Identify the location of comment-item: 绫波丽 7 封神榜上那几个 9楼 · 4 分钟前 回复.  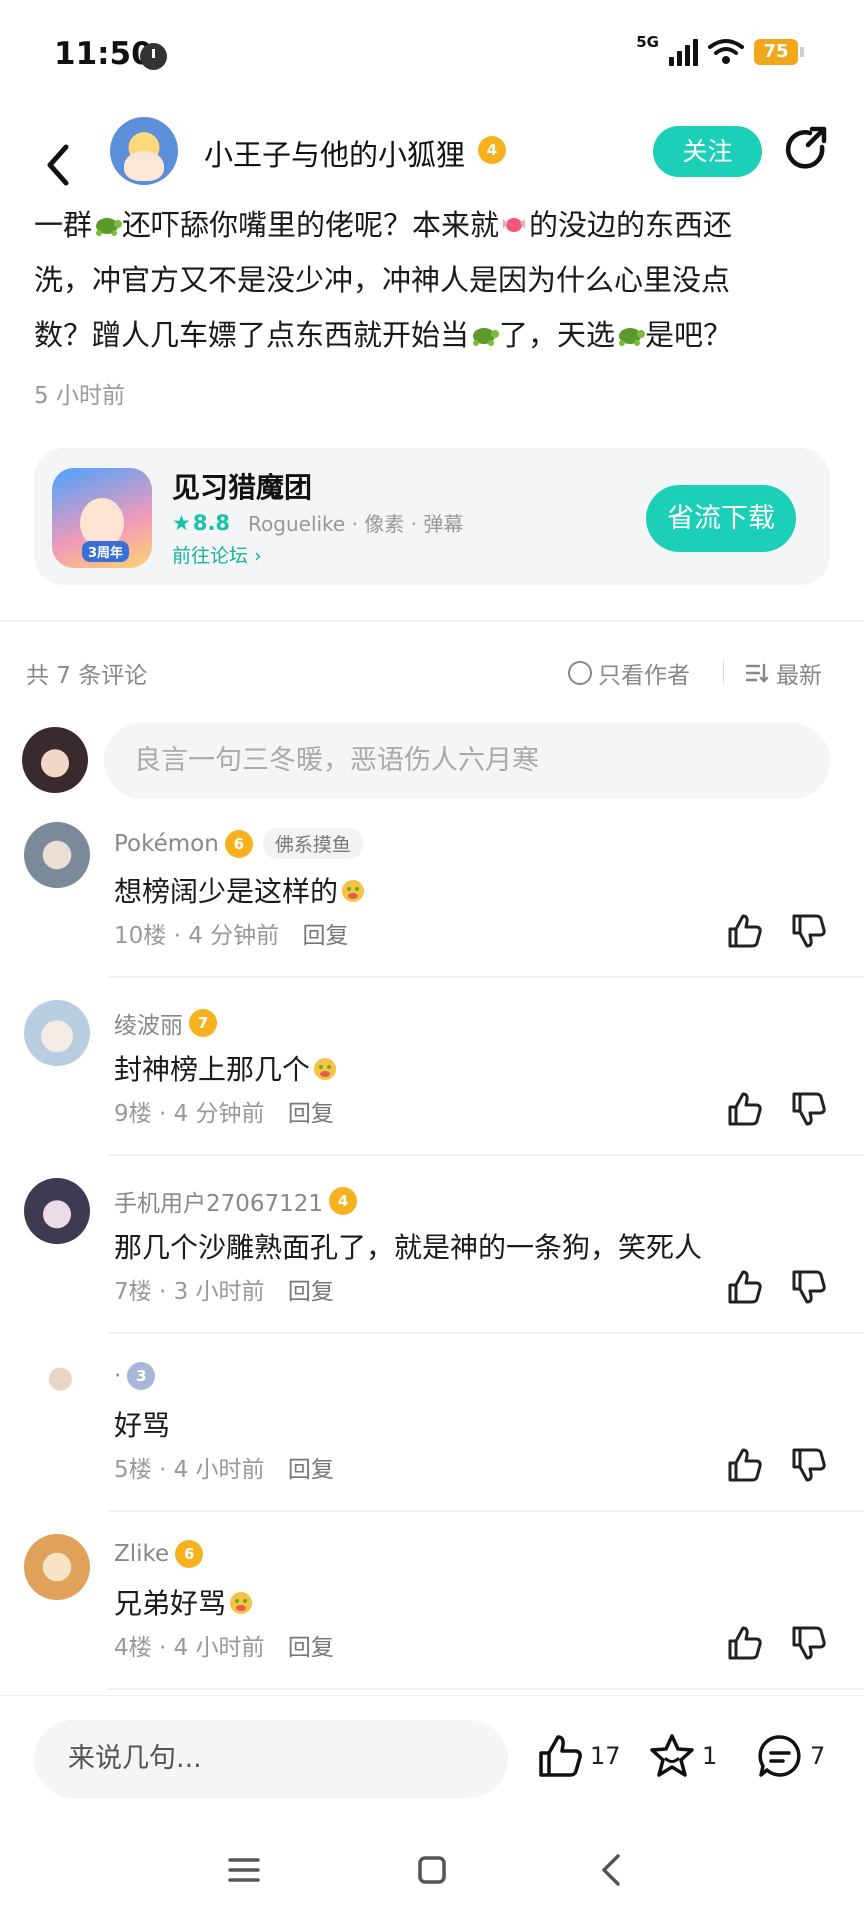
(432, 1089).